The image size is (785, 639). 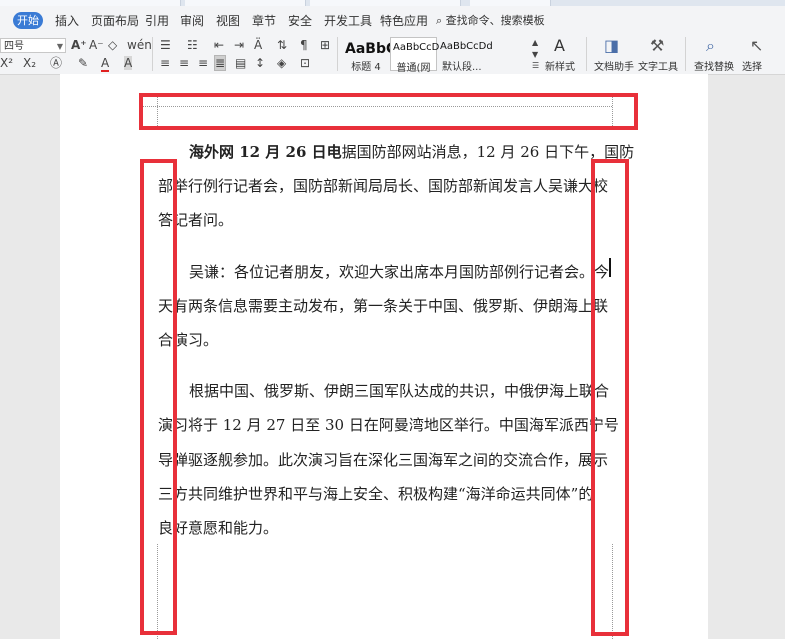 I want to click on style-normal-web: AaBbCcD 普通(网站), so click(x=415, y=63).